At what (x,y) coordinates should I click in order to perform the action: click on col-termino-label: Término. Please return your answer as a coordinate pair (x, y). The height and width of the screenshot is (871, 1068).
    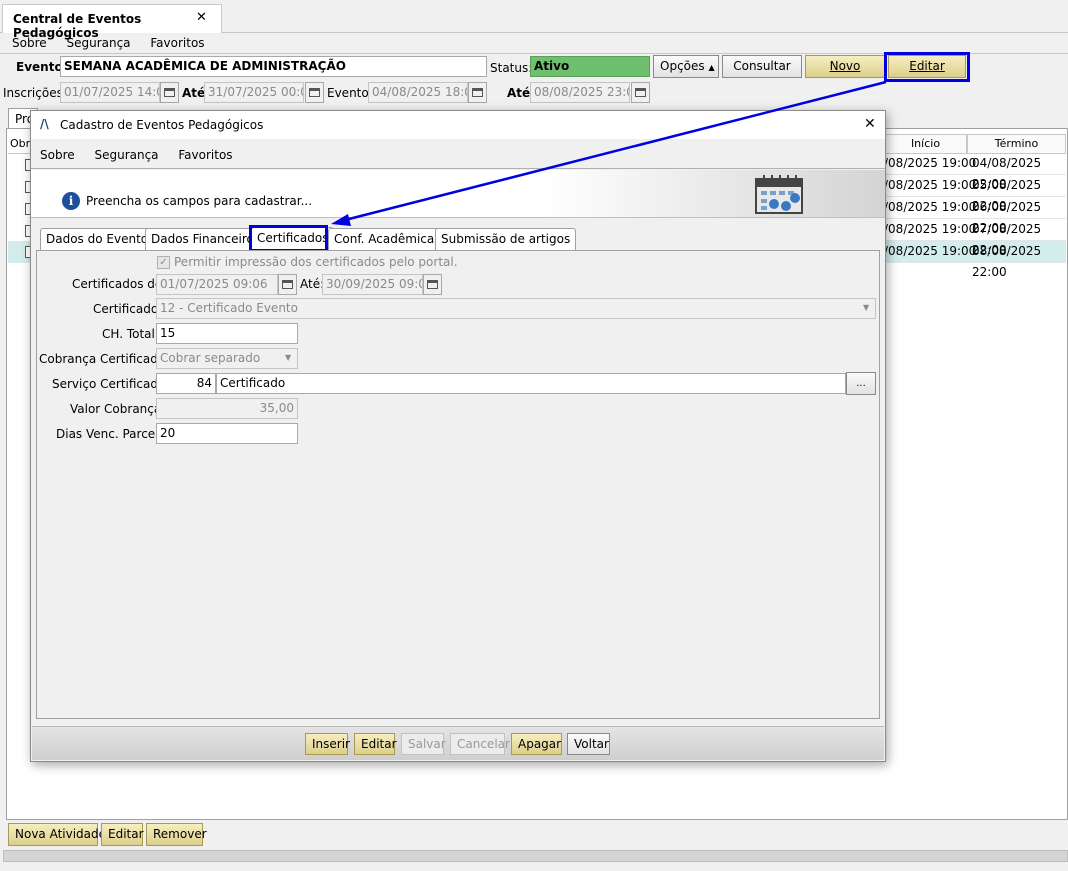
    Looking at the image, I should click on (1016, 143).